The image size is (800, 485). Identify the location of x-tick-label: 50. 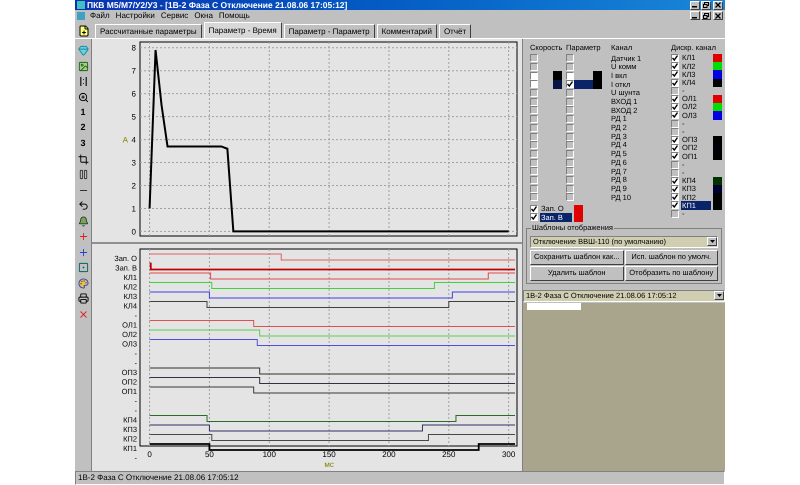
(209, 454).